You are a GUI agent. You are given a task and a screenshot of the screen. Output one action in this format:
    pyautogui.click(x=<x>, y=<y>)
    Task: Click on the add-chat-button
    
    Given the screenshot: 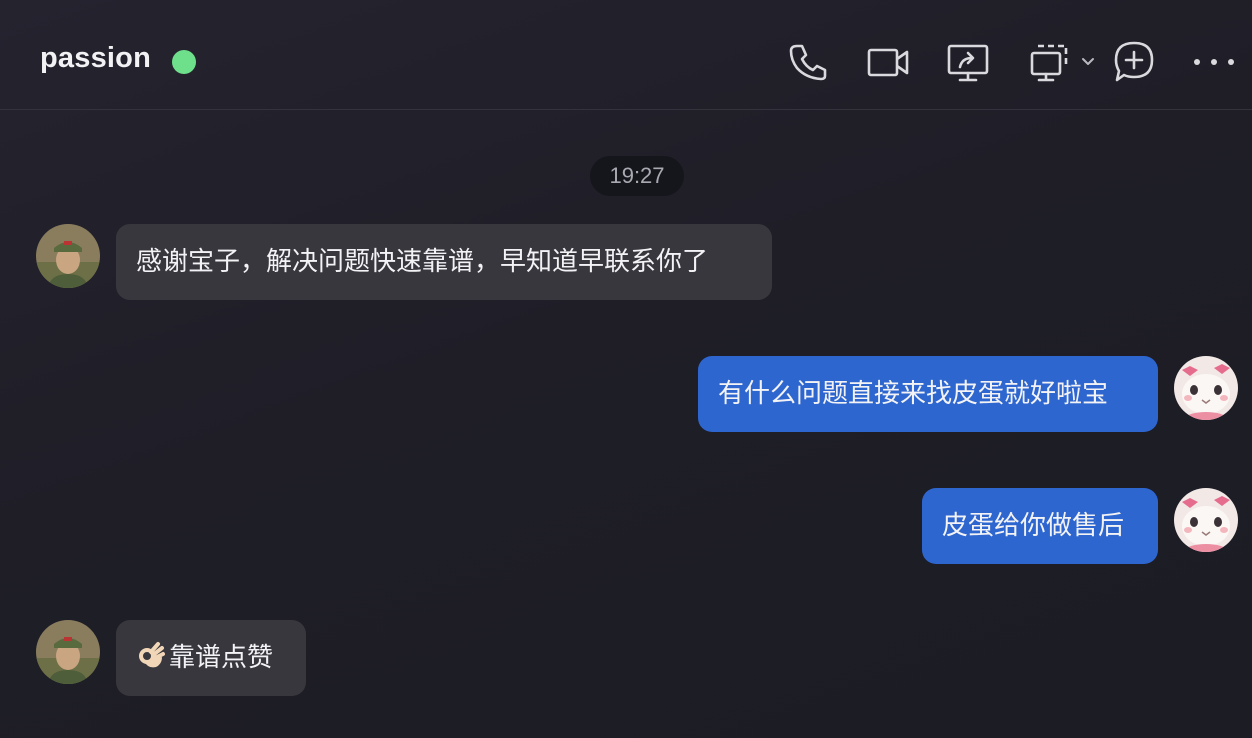 What is the action you would take?
    pyautogui.click(x=1134, y=62)
    